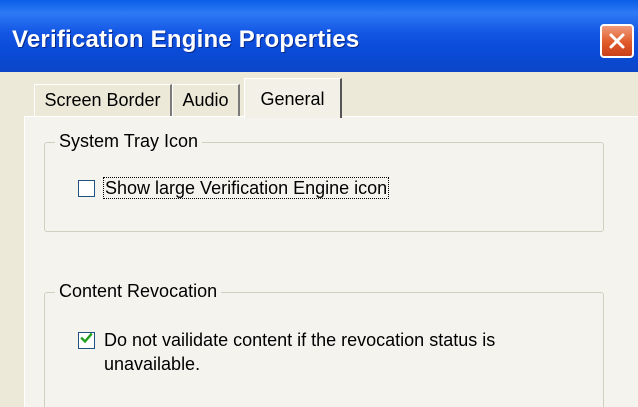  What do you see at coordinates (129, 141) in the screenshot?
I see `group-legend: System Tray Icon` at bounding box center [129, 141].